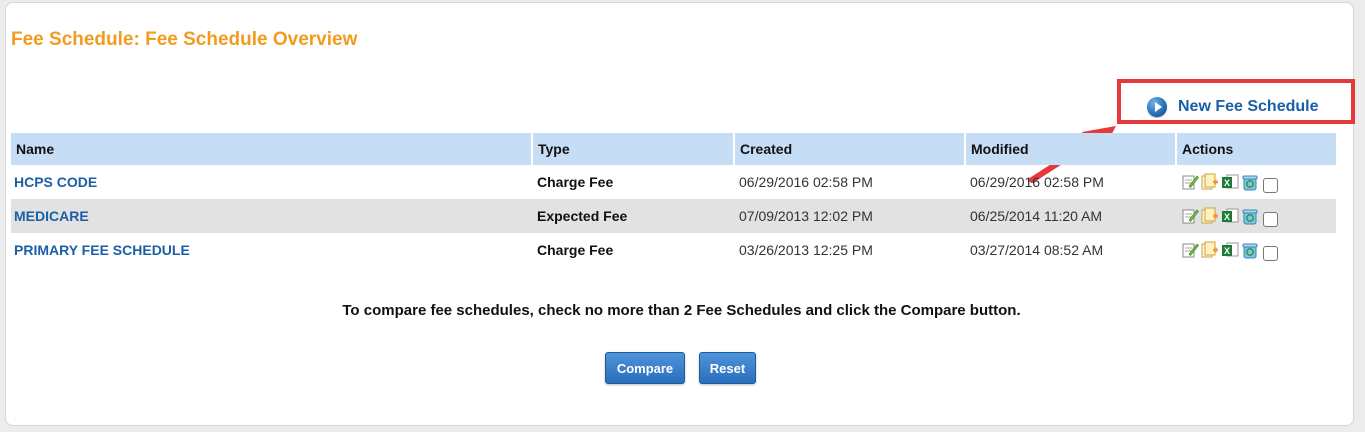 This screenshot has height=432, width=1365. Describe the element at coordinates (806, 250) in the screenshot. I see `created-date: 03/26/2013 12:25 PM` at that location.